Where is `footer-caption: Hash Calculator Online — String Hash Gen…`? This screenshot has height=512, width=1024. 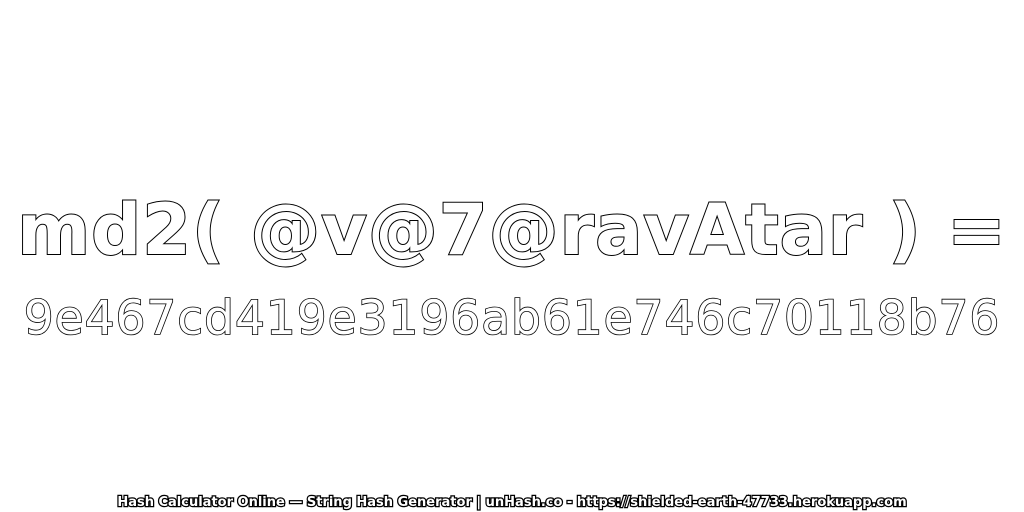 footer-caption: Hash Calculator Online — String Hash Gen… is located at coordinates (512, 503).